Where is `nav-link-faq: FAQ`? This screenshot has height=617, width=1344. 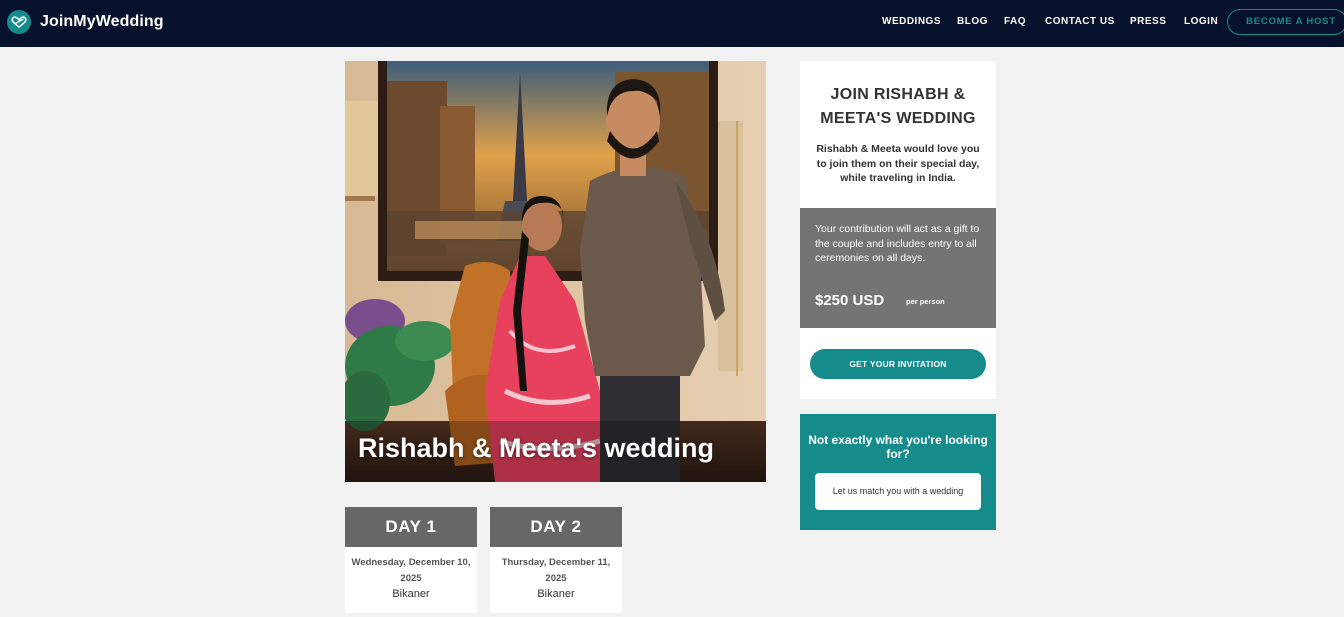
nav-link-faq: FAQ is located at coordinates (1015, 21).